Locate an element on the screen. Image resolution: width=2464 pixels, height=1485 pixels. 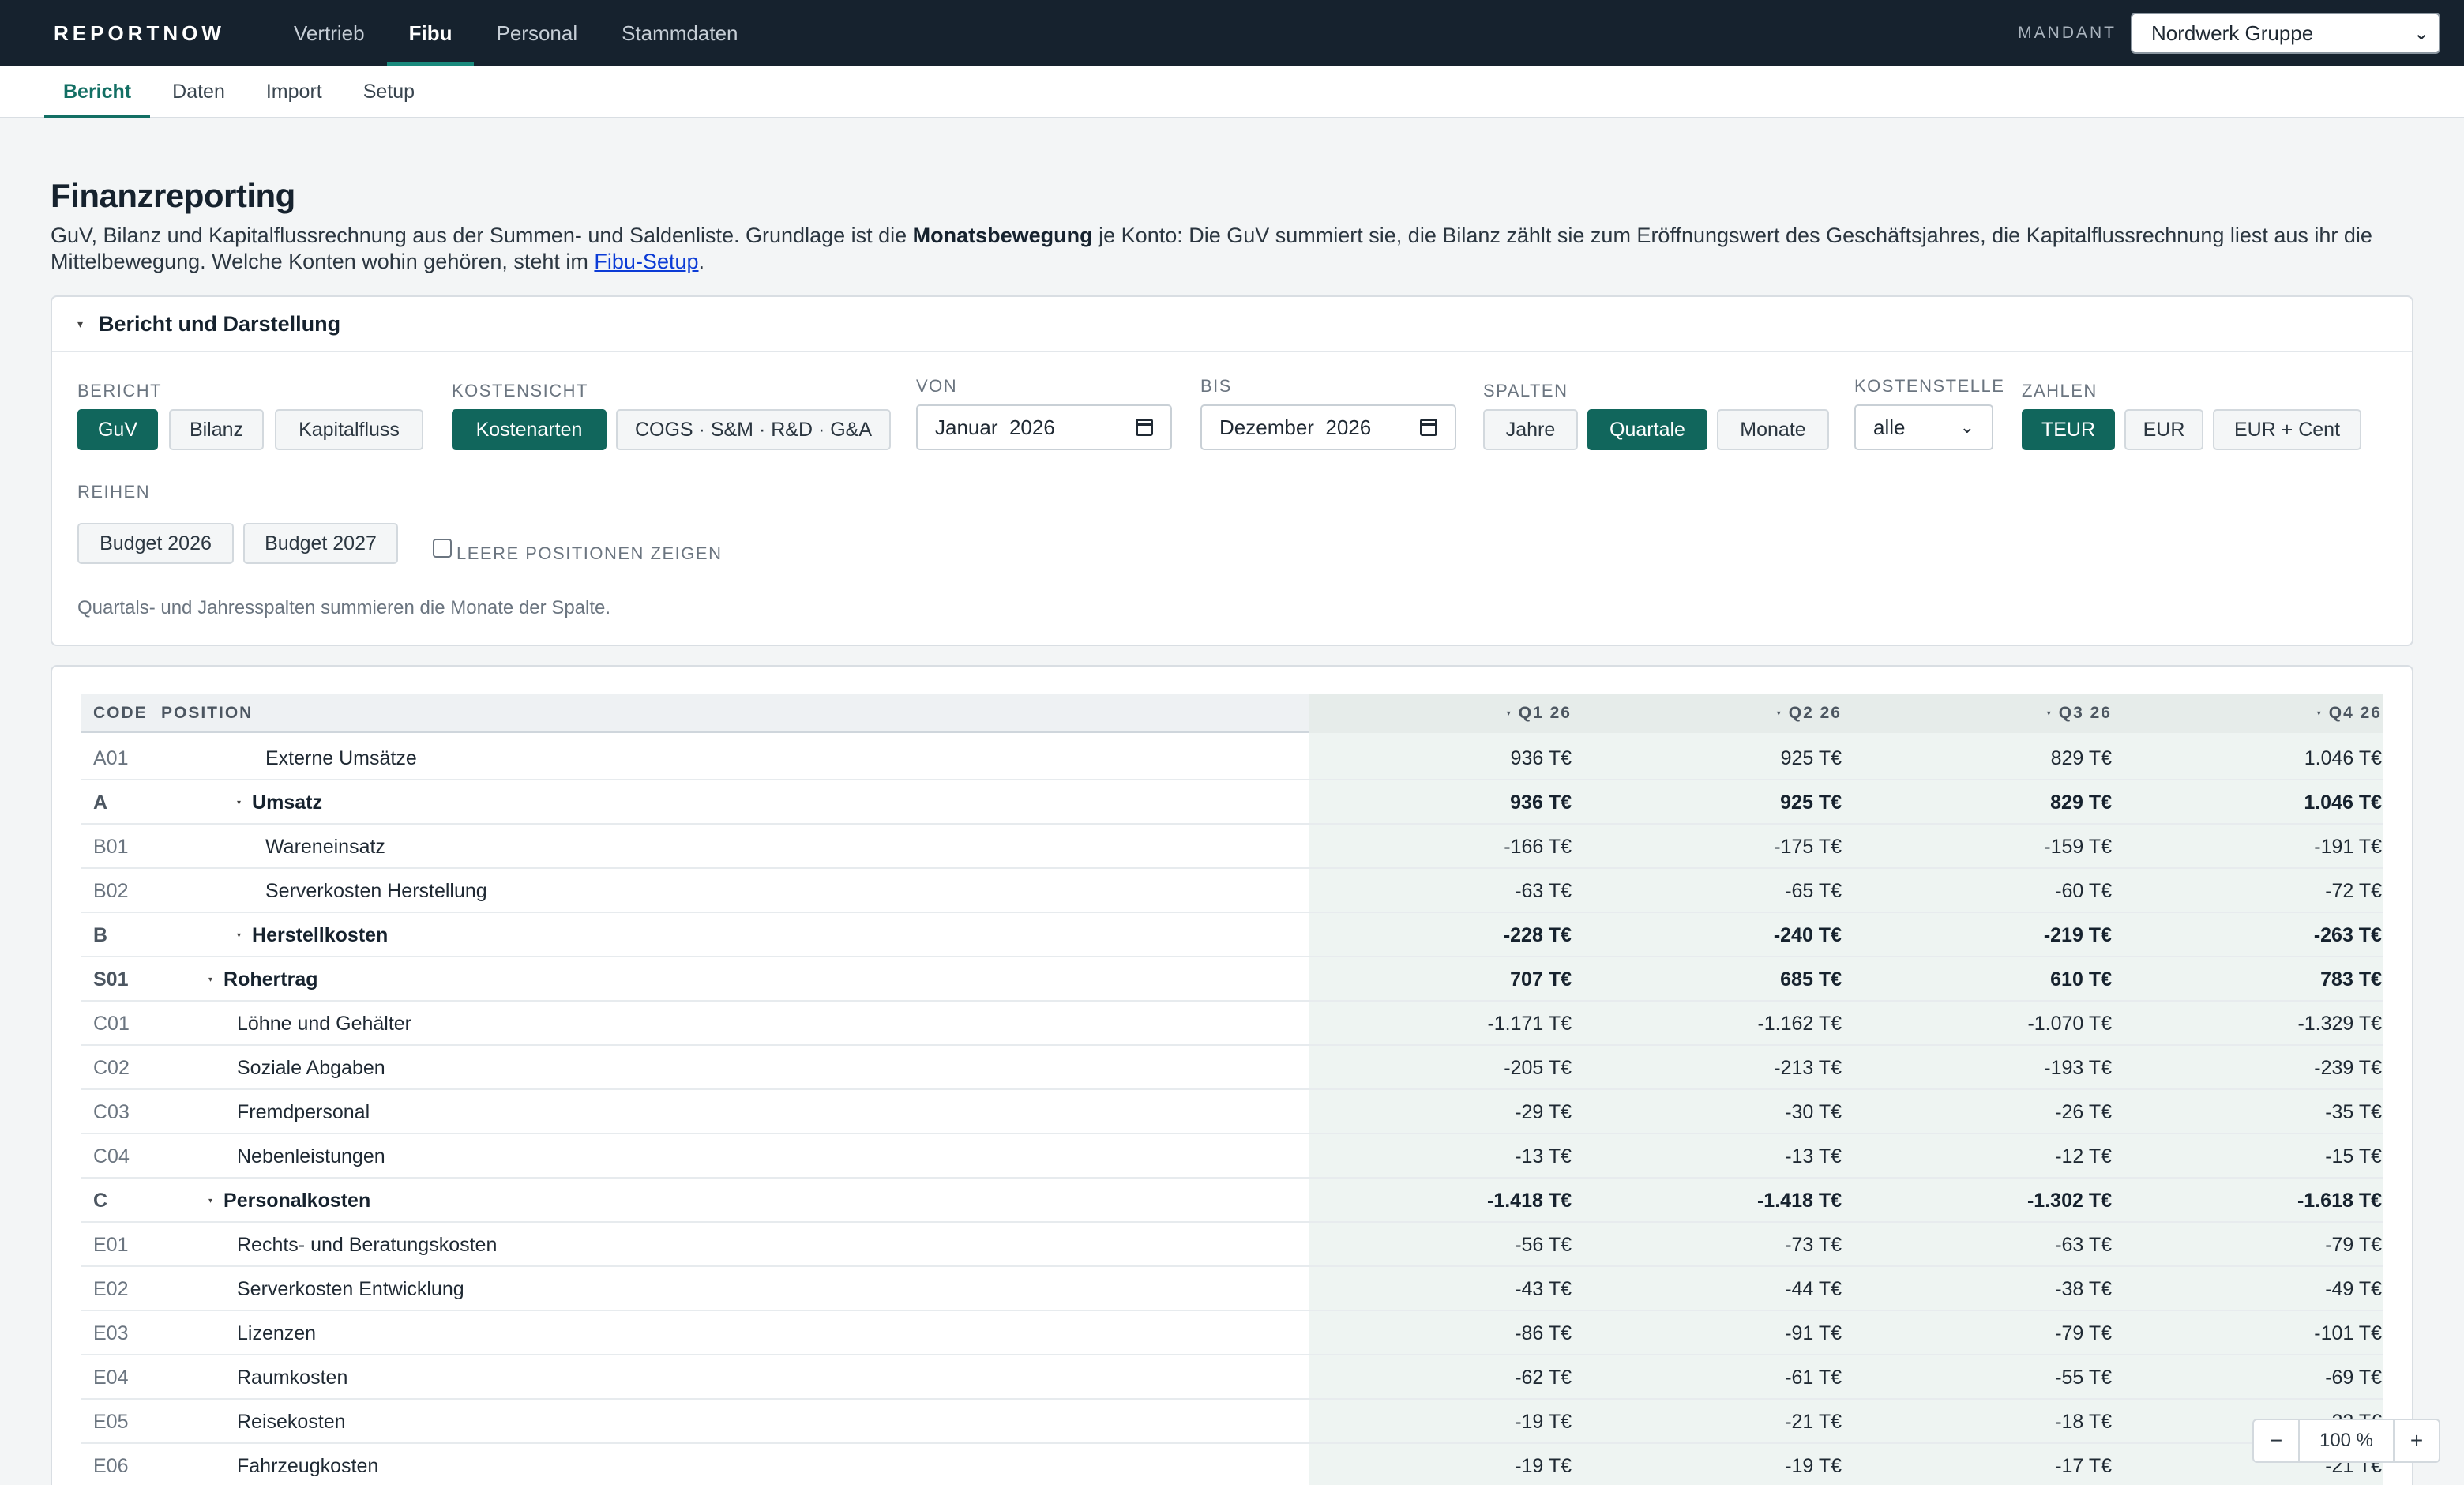
row-position-label: Lizenzen is located at coordinates (277, 1332).